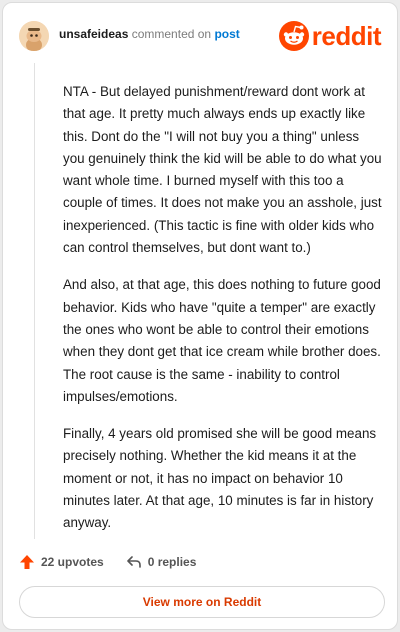 Image resolution: width=400 pixels, height=632 pixels. I want to click on comment-meta: unsafeideas commented on post, so click(149, 34).